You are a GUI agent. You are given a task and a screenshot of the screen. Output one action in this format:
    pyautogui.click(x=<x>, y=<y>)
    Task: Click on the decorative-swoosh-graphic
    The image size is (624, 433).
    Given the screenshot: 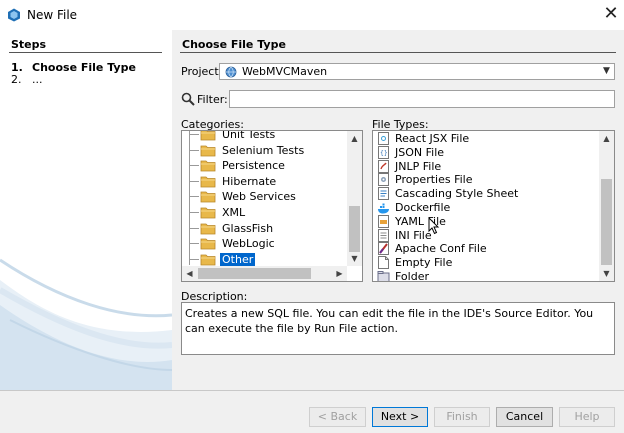 What is the action you would take?
    pyautogui.click(x=86, y=324)
    